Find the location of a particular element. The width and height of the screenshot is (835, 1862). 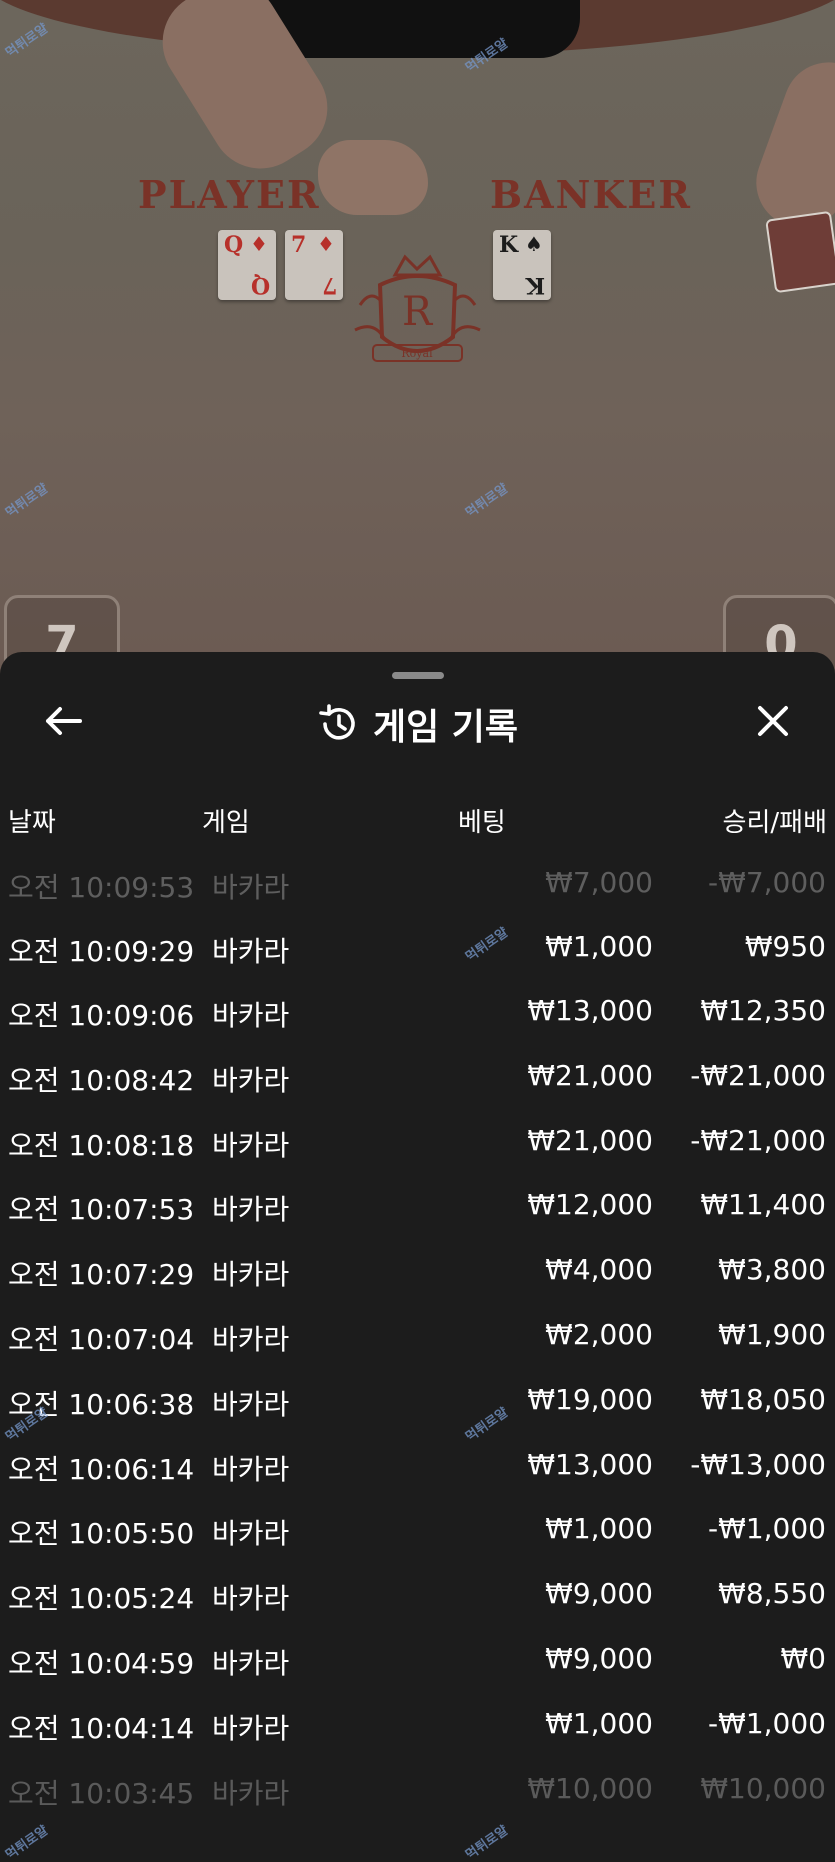

table-row: 오전 10:03:45 바카라 ₩10,000 ₩10,000 is located at coordinates (417, 1790).